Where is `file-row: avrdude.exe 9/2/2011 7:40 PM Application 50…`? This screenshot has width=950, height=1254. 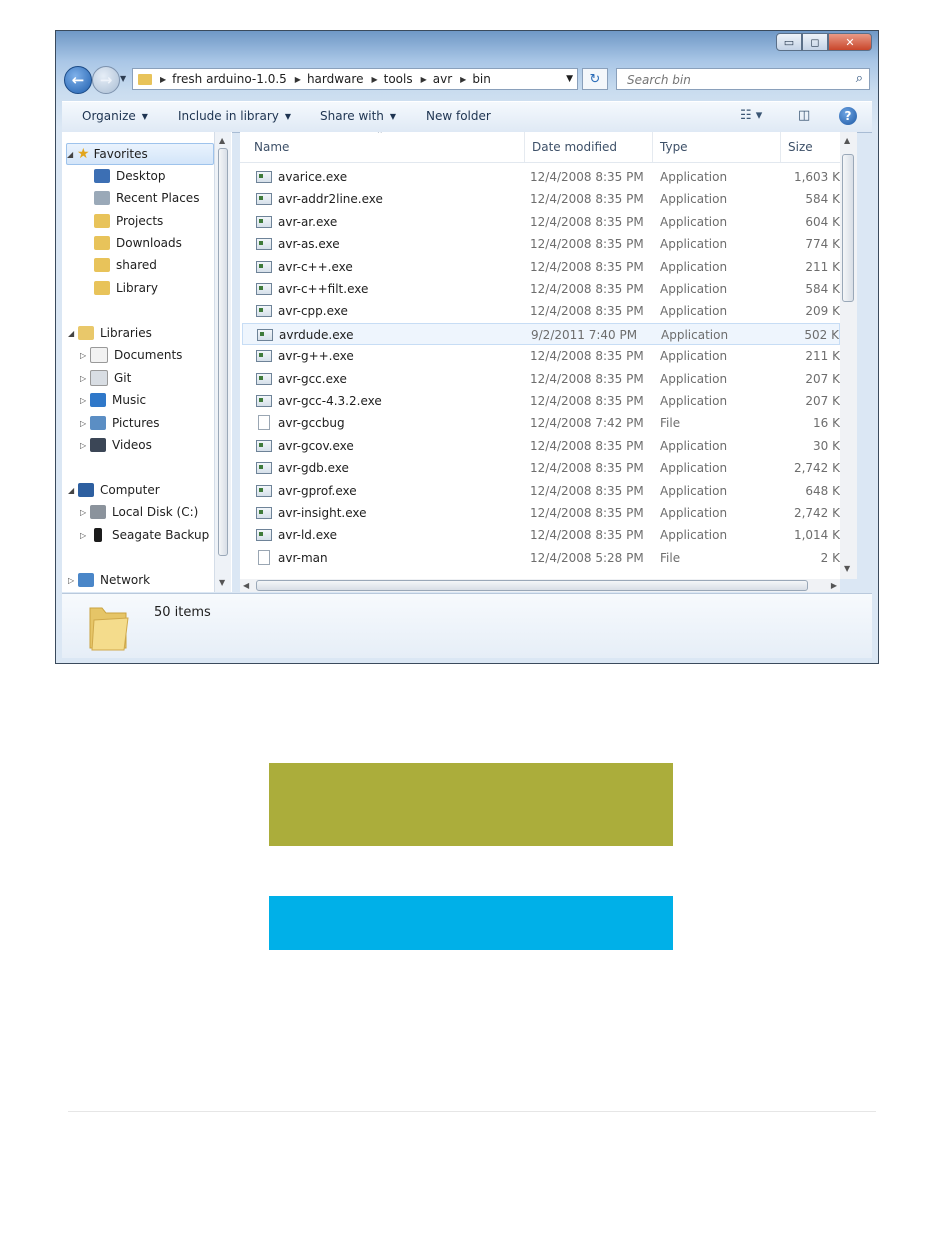
file-row: avrdude.exe 9/2/2011 7:40 PM Application 50… is located at coordinates (541, 333).